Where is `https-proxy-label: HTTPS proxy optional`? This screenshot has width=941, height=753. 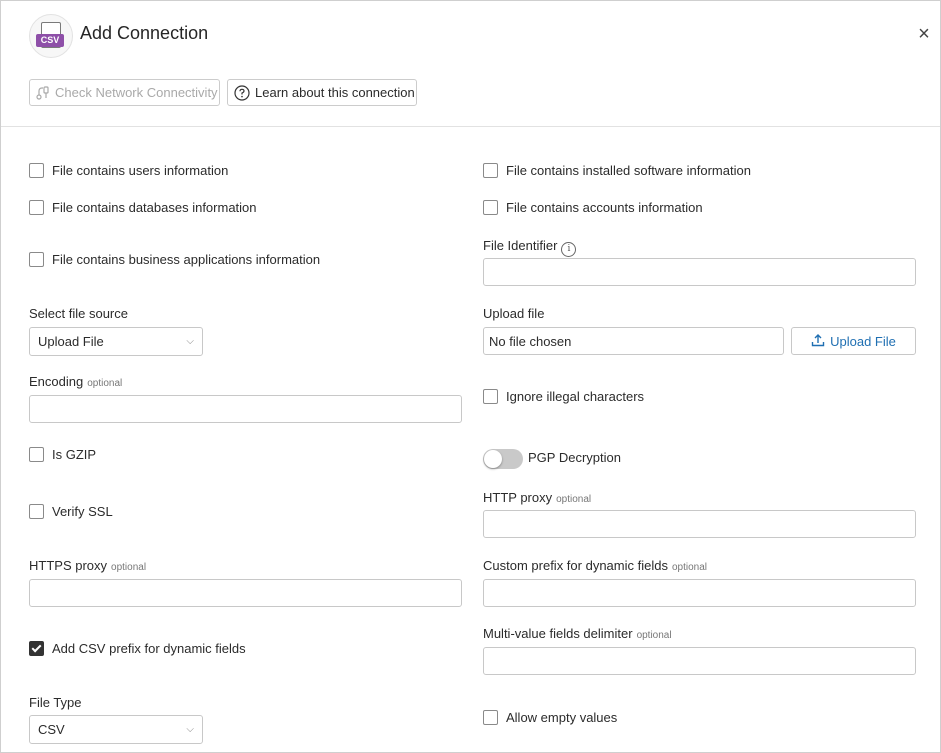 https-proxy-label: HTTPS proxy optional is located at coordinates (87, 565).